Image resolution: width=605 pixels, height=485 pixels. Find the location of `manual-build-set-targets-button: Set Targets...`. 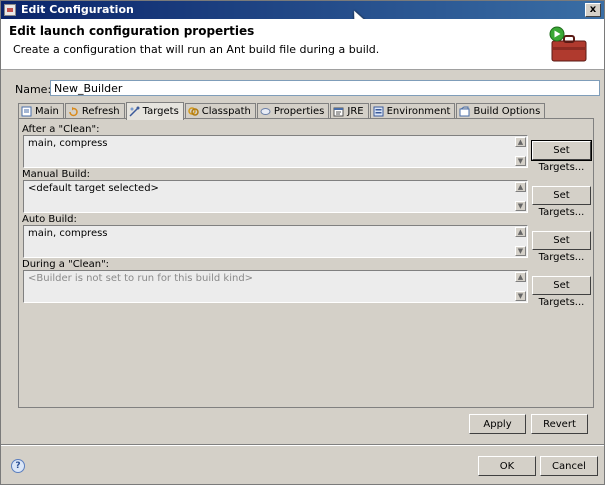

manual-build-set-targets-button: Set Targets... is located at coordinates (561, 202).